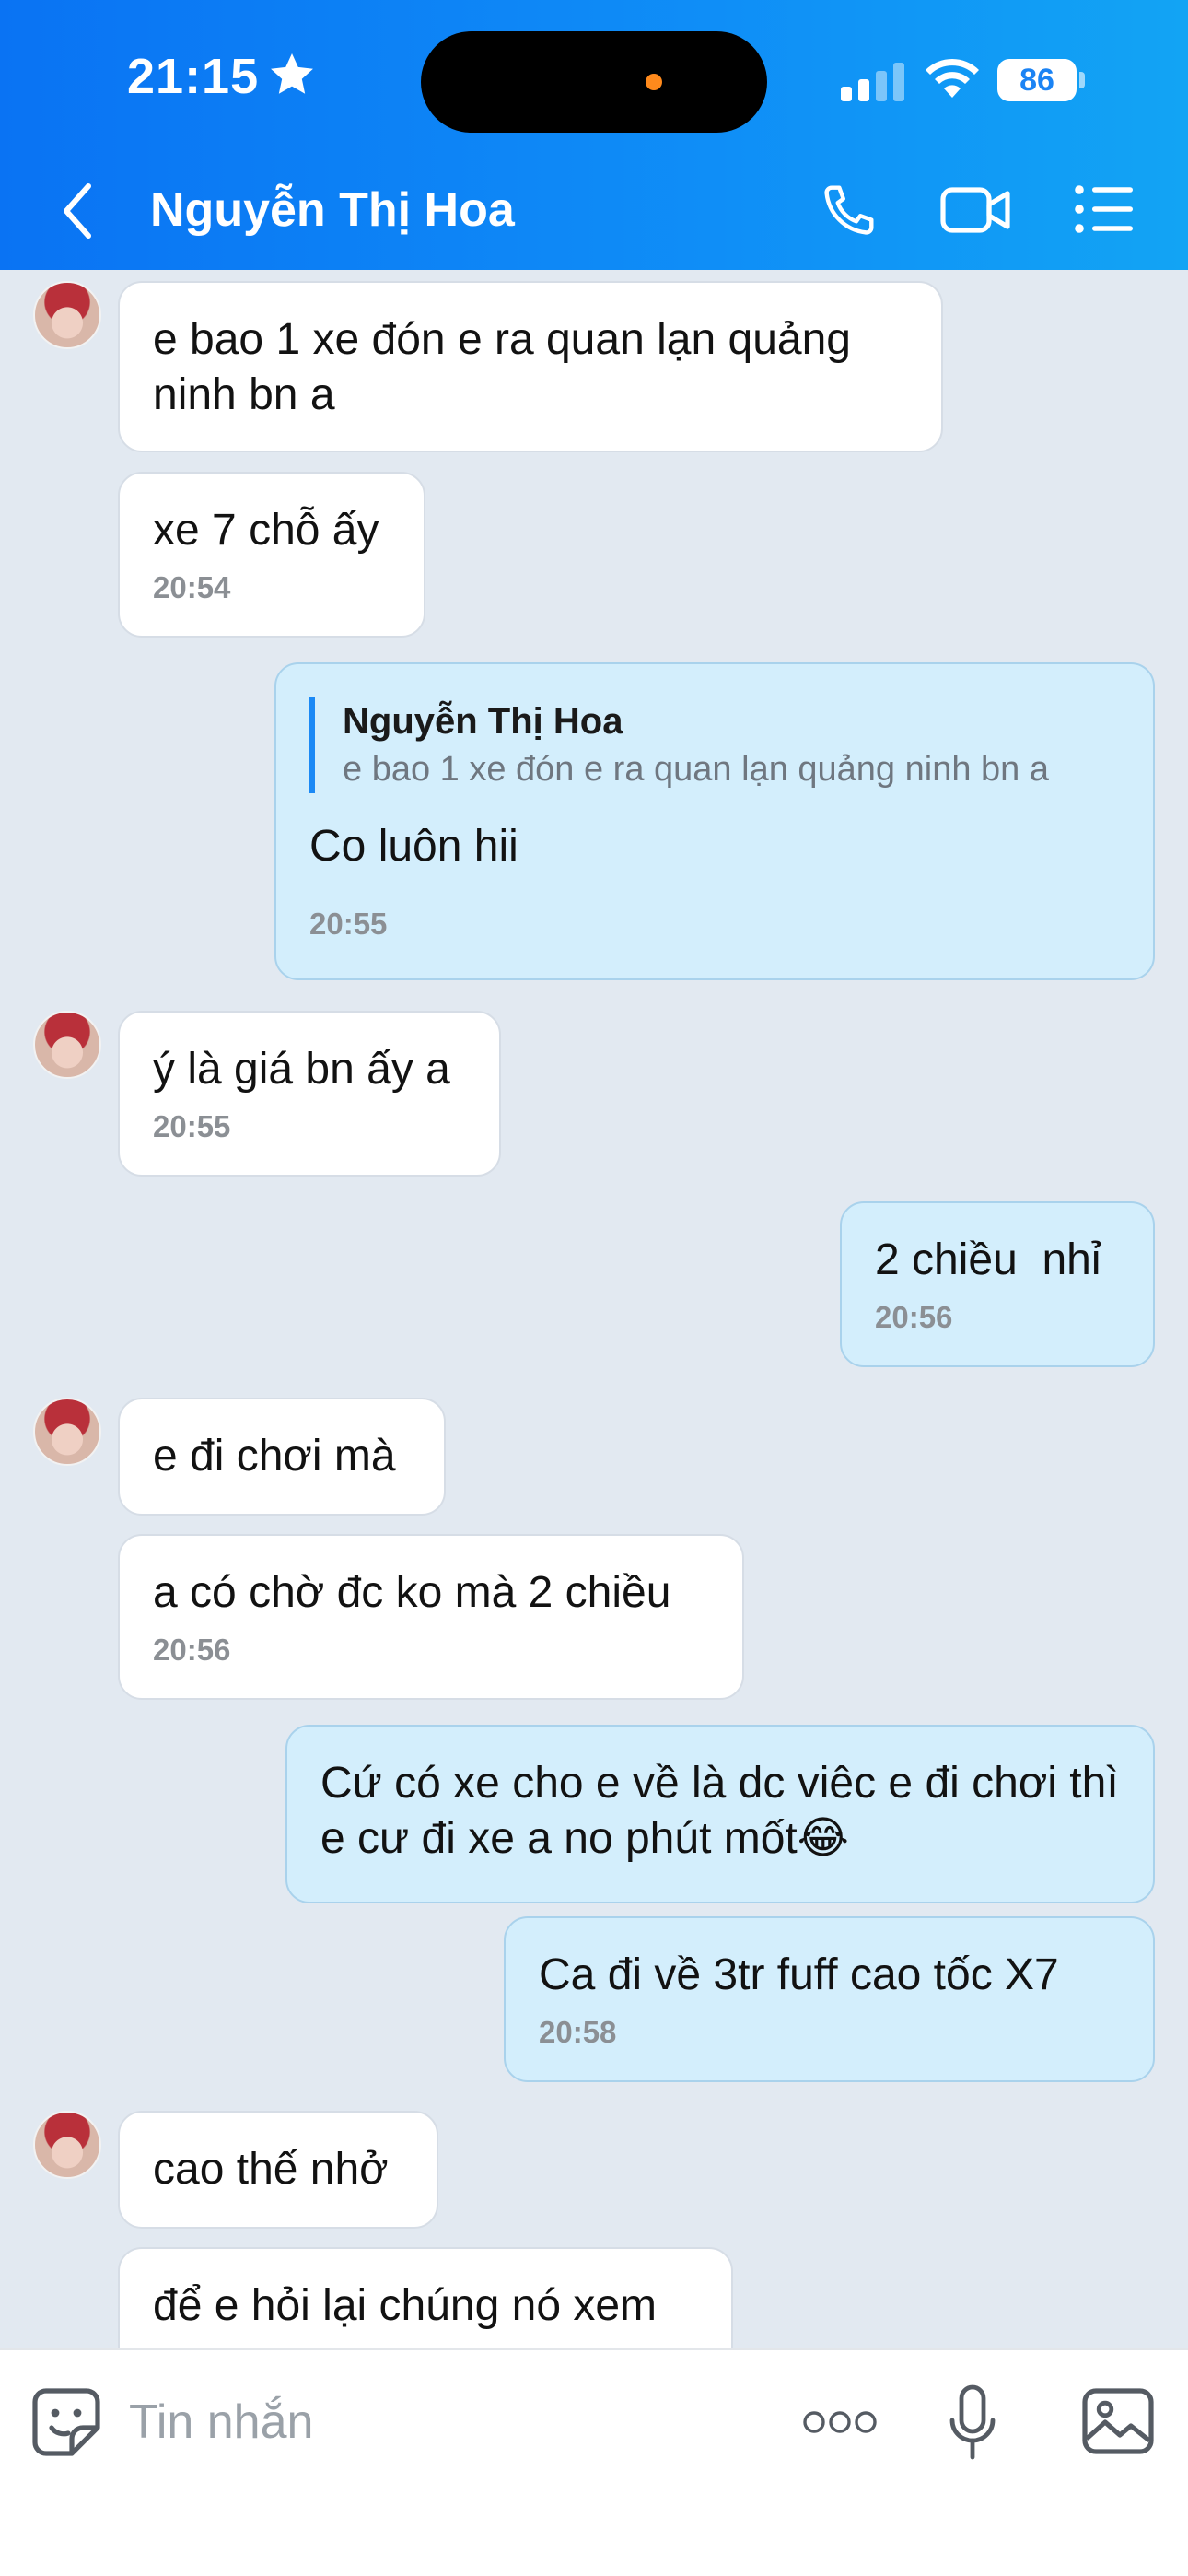 Image resolution: width=1188 pixels, height=2576 pixels. Describe the element at coordinates (799, 1974) in the screenshot. I see `message-text: Ca đi về 3tr fuff cao tốc X7` at that location.